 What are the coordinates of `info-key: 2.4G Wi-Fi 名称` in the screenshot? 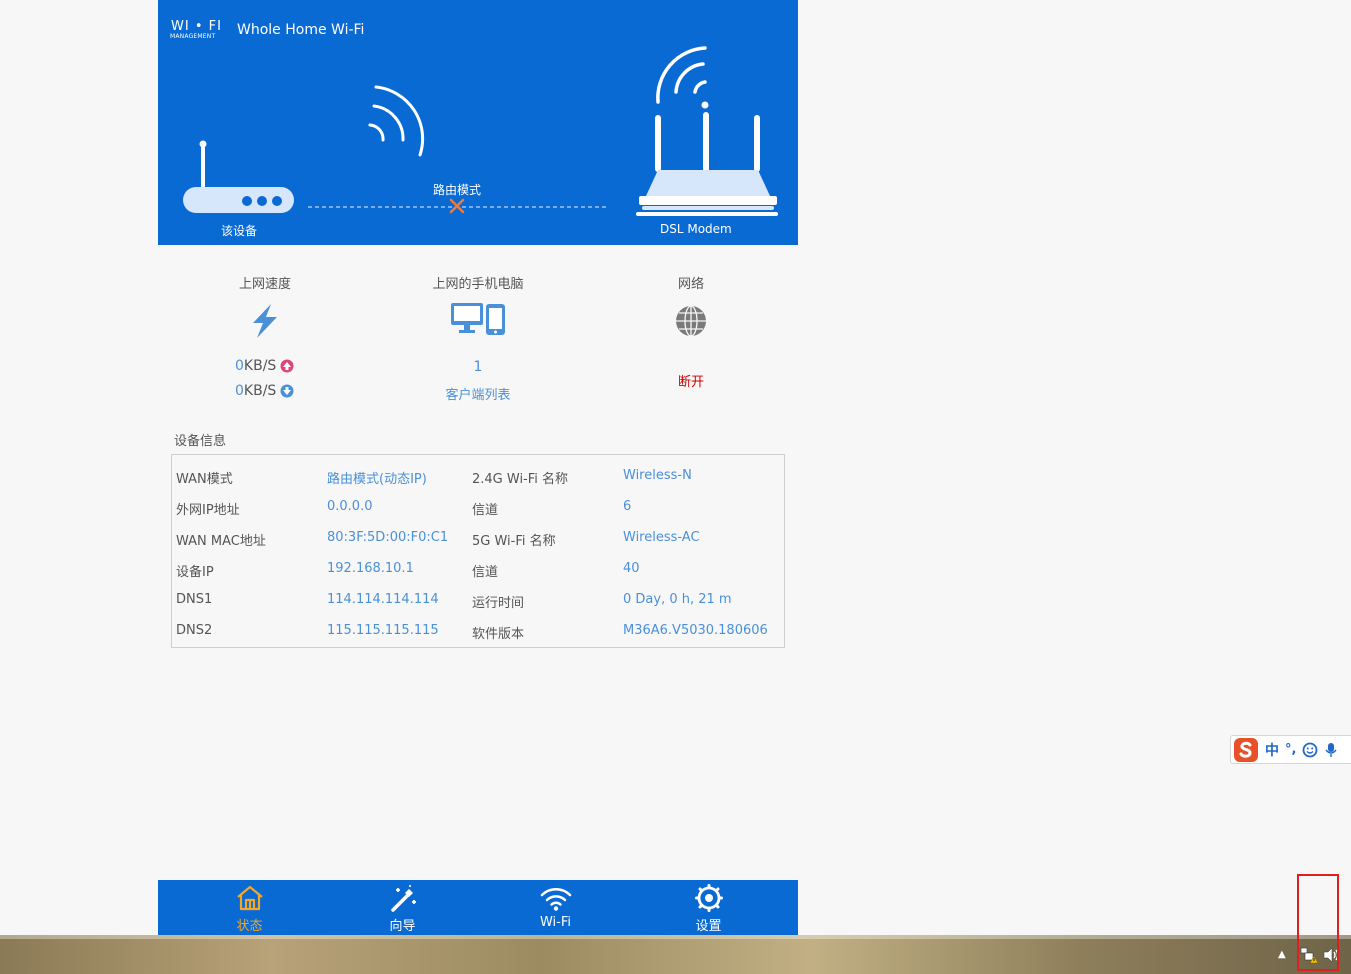 It's located at (520, 479).